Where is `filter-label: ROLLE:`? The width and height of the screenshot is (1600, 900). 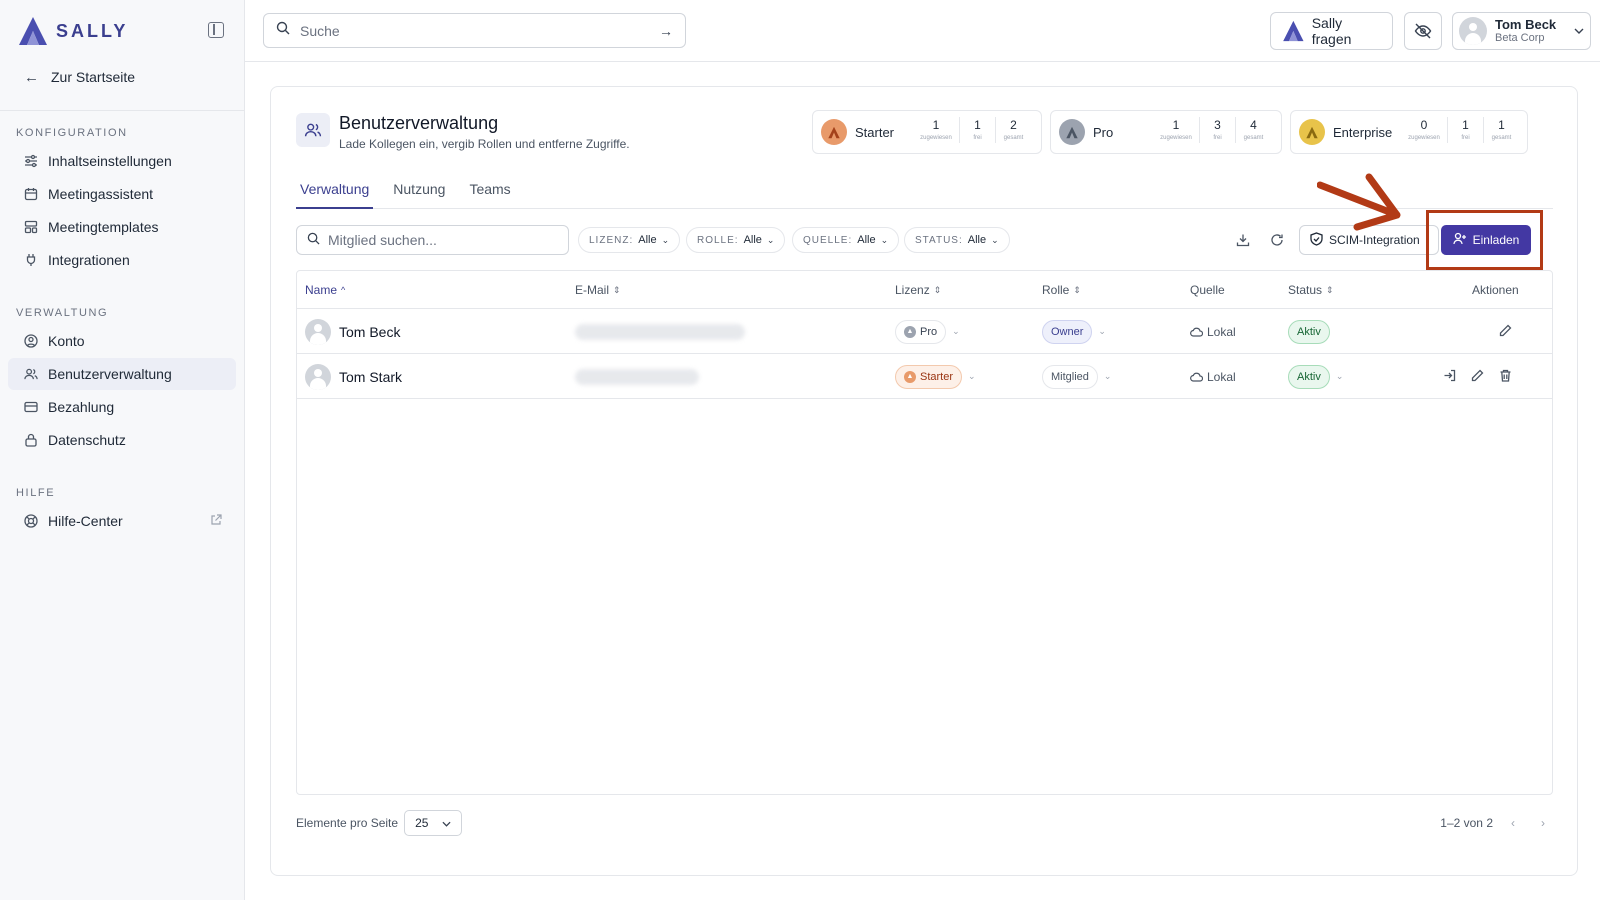 filter-label: ROLLE: is located at coordinates (718, 240).